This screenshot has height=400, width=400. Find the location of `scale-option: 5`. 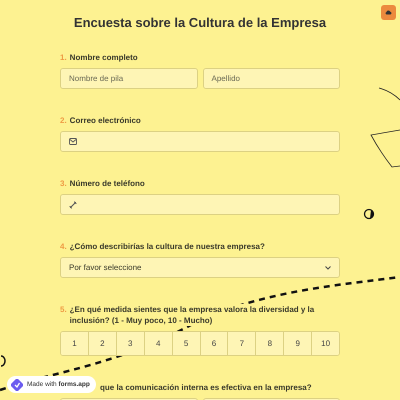

scale-option: 5 is located at coordinates (186, 343).